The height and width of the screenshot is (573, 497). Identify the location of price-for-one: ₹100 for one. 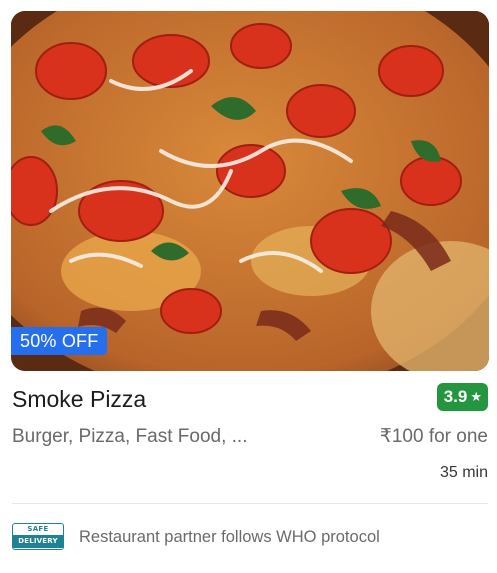
(433, 436).